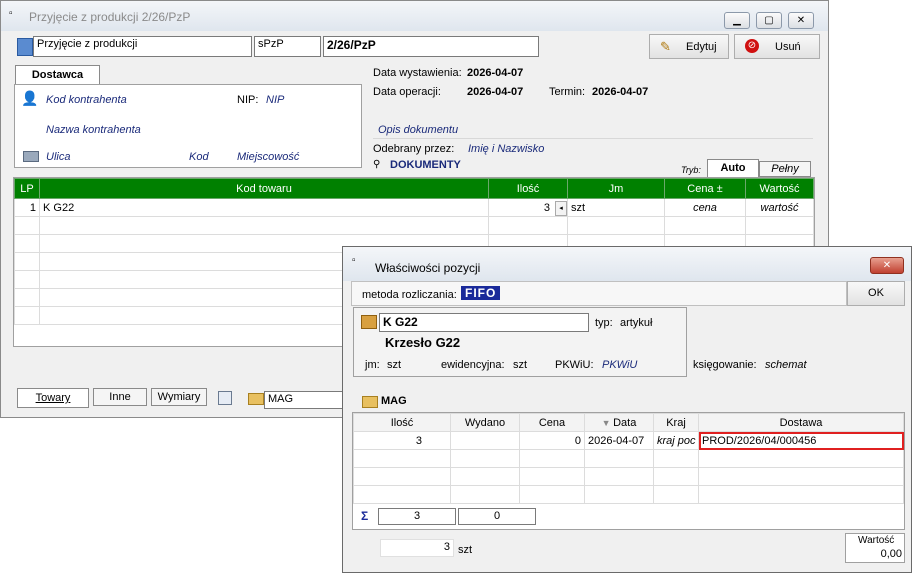 The width and height of the screenshot is (913, 573). What do you see at coordinates (473, 365) in the screenshot?
I see `evidential-label: ewidencyjna:` at bounding box center [473, 365].